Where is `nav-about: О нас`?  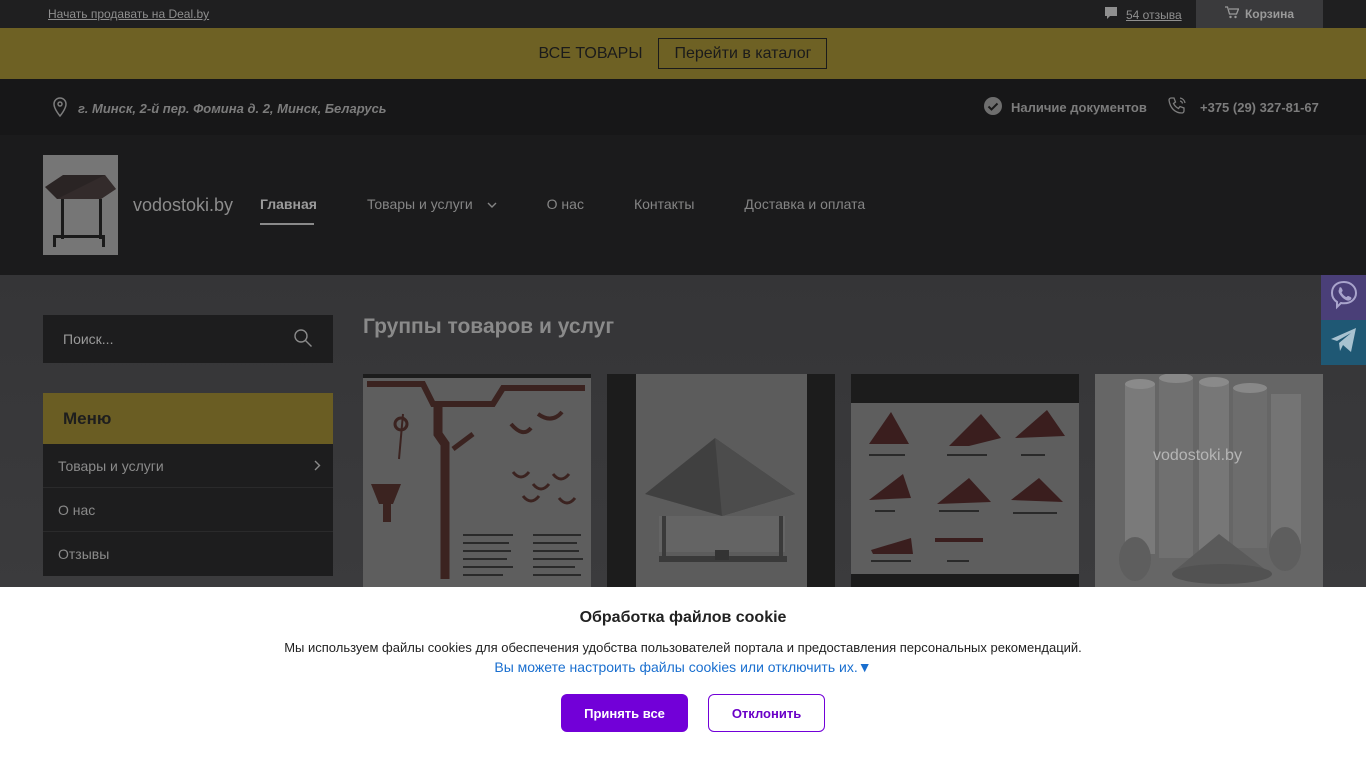 nav-about: О нас is located at coordinates (565, 204).